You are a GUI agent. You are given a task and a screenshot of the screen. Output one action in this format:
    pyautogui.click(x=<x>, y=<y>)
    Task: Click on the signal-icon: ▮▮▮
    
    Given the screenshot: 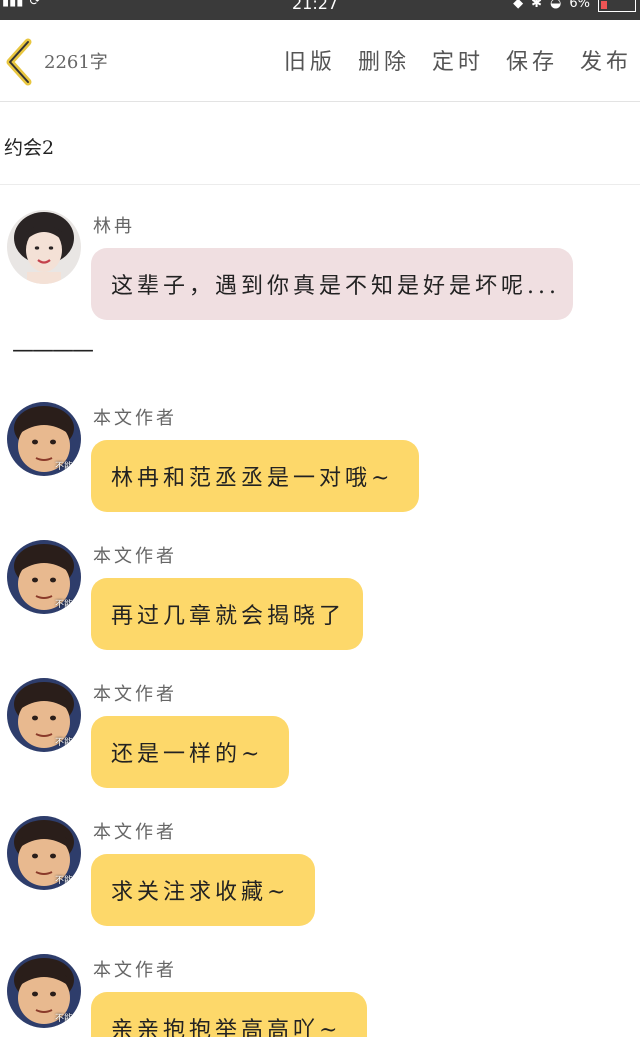 What is the action you would take?
    pyautogui.click(x=13, y=4)
    